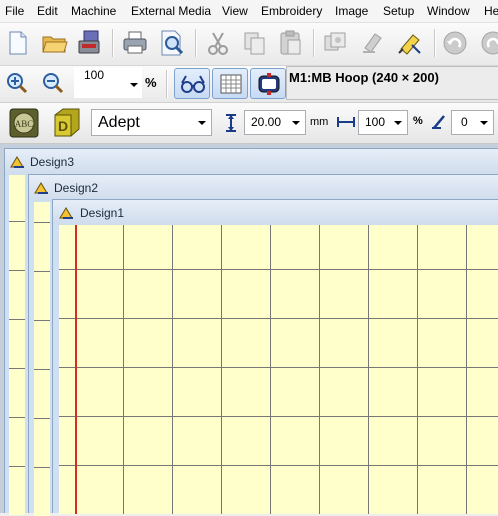  Describe the element at coordinates (218, 43) in the screenshot. I see `cut-icon` at that location.